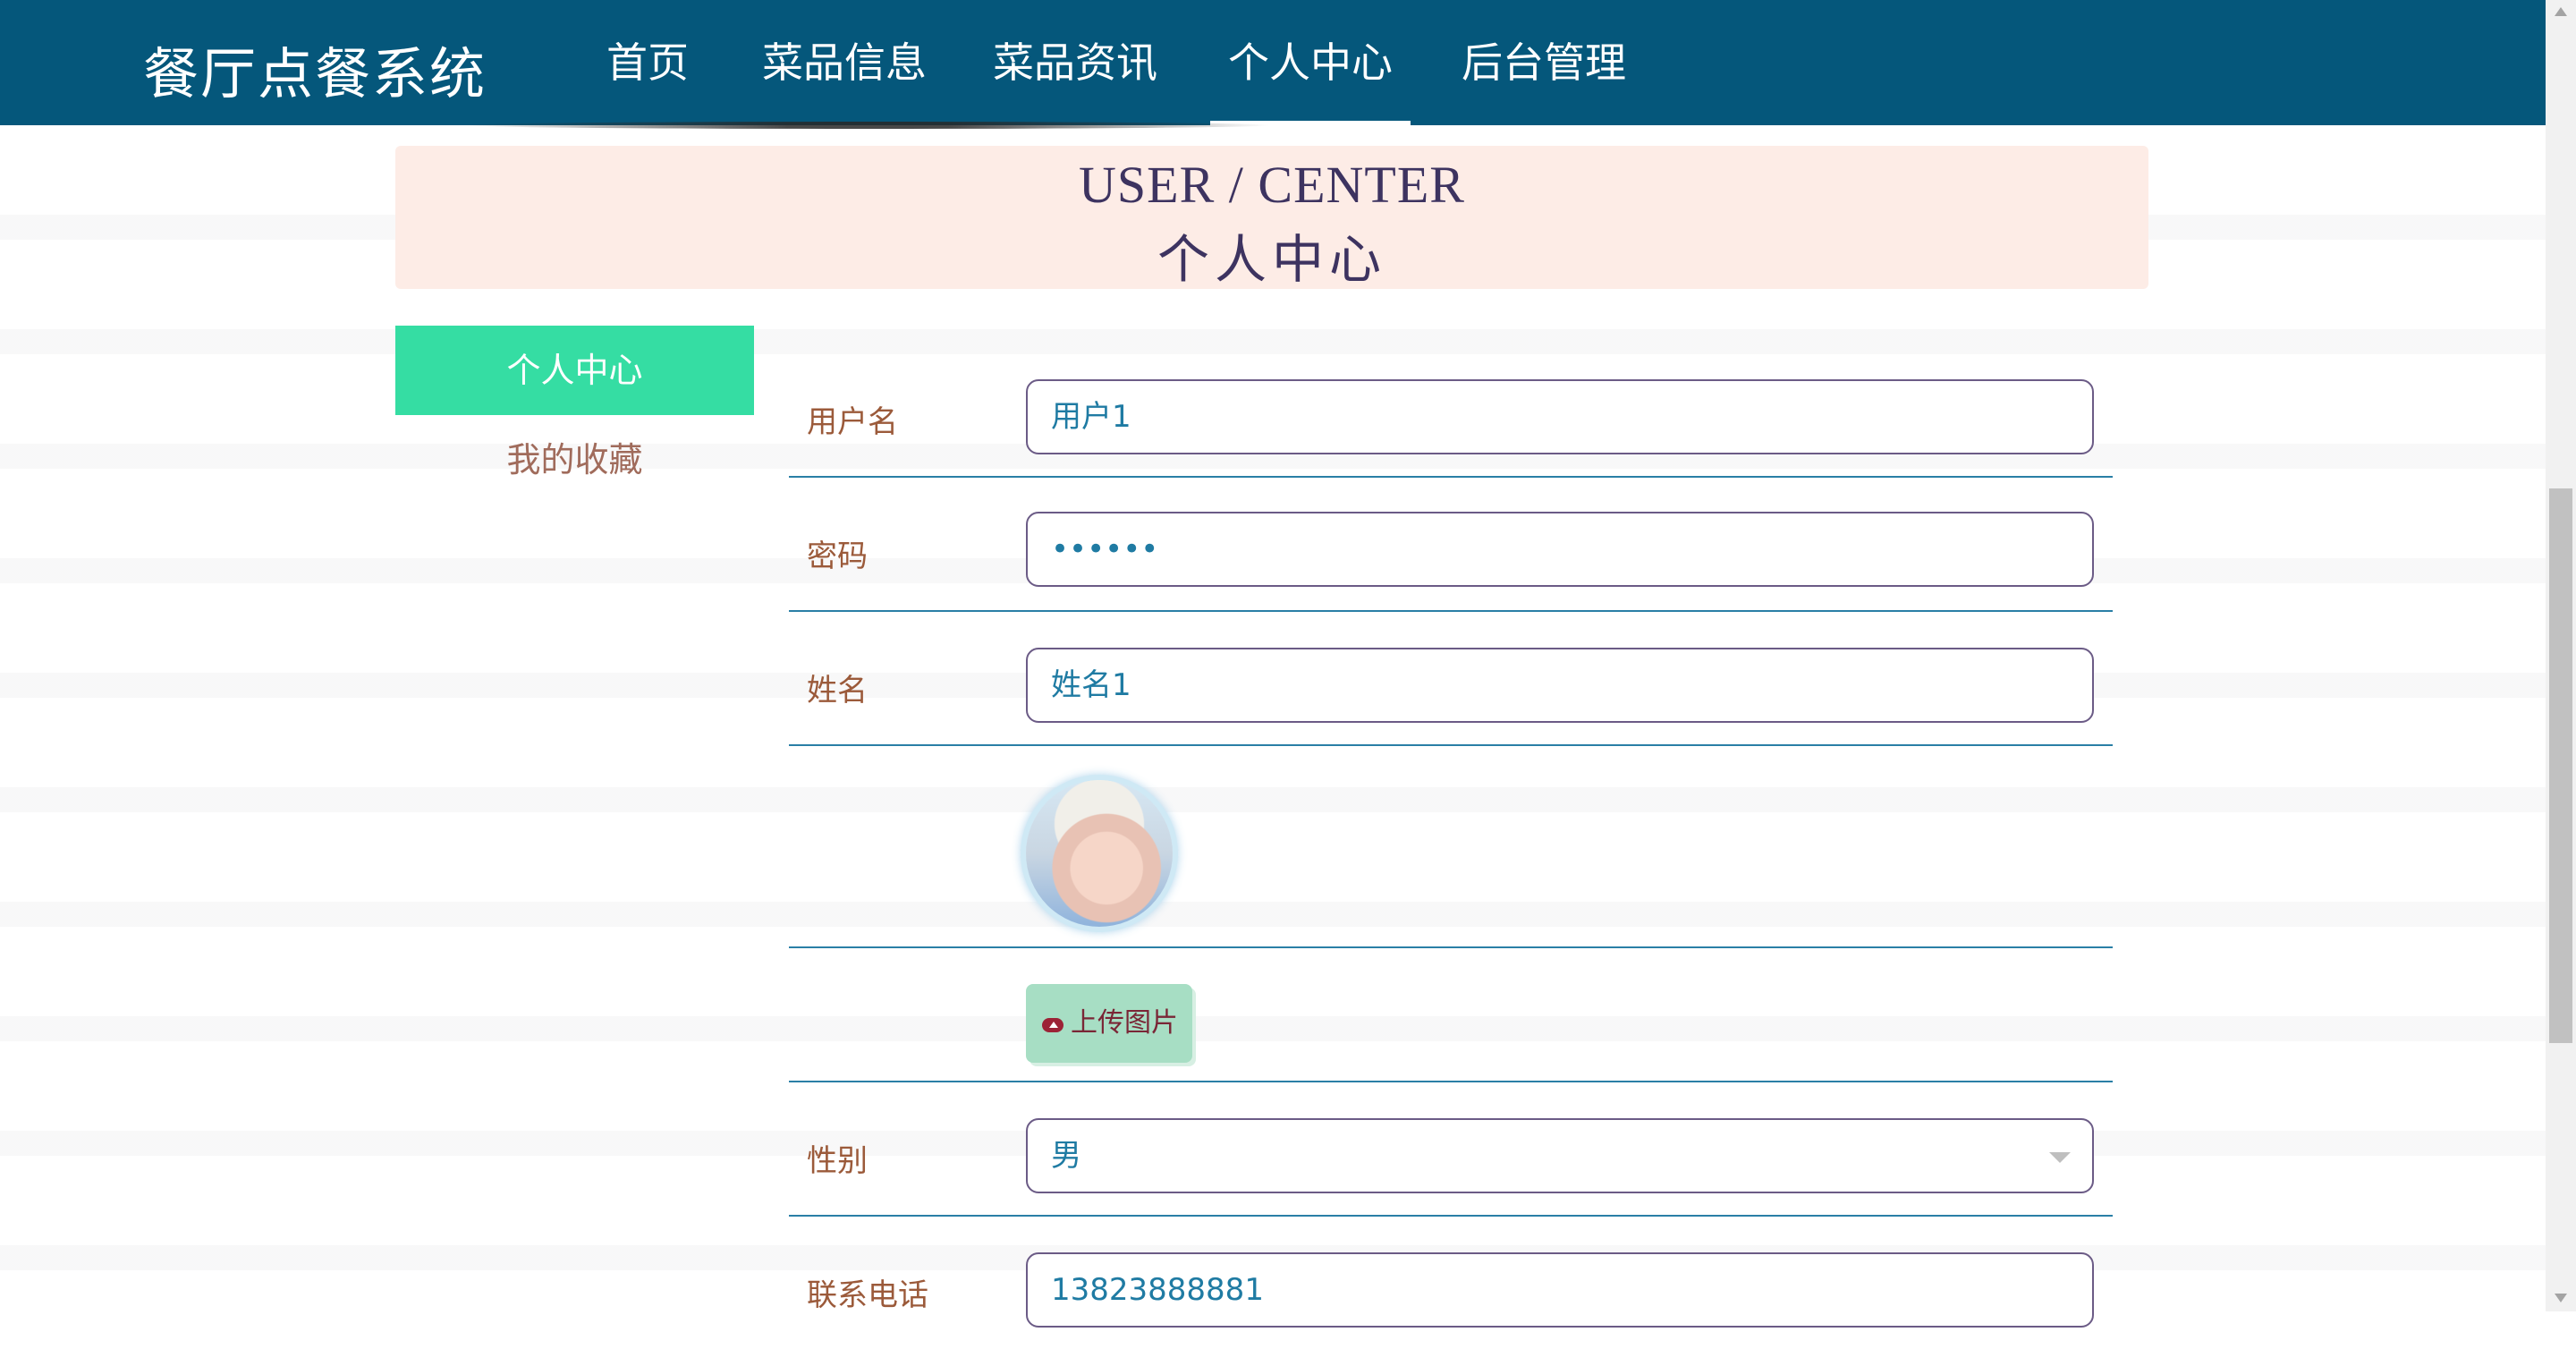  What do you see at coordinates (1560, 416) in the screenshot?
I see `username-input: 用户1` at bounding box center [1560, 416].